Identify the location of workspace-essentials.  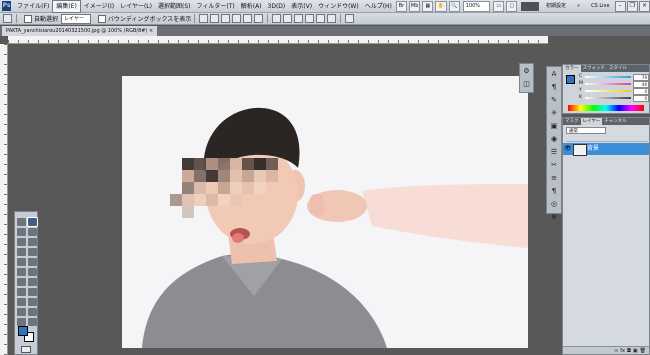
(530, 6).